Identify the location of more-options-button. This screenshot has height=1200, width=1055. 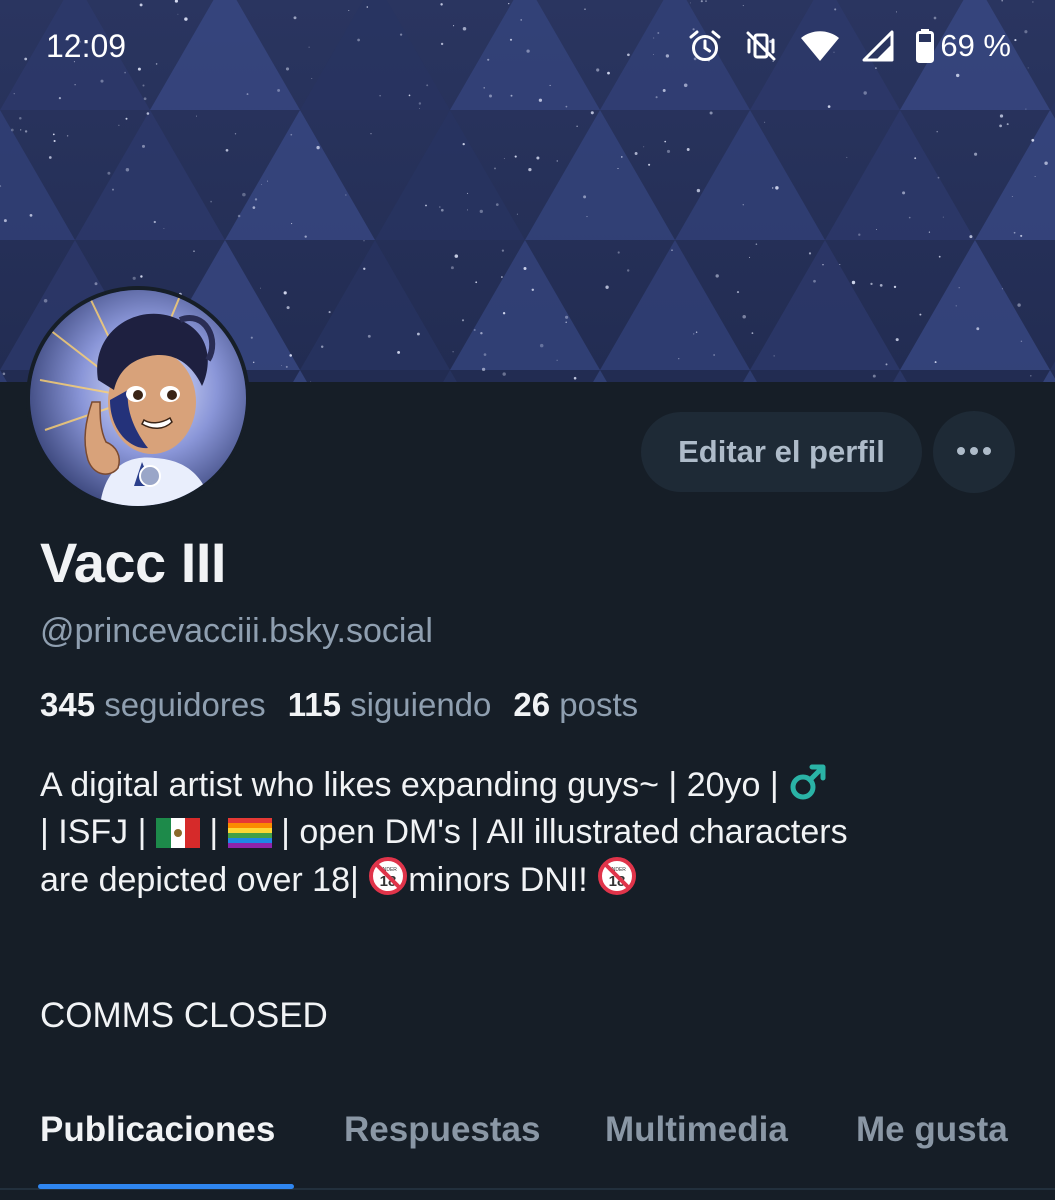
(974, 452).